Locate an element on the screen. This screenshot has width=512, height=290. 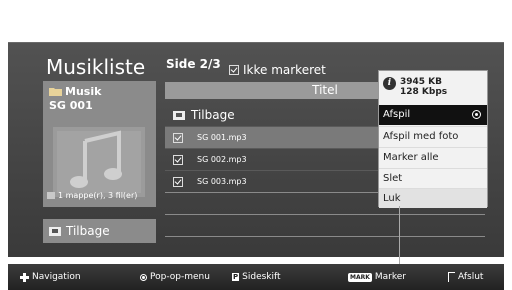
folder-name: Musik is located at coordinates (83, 91).